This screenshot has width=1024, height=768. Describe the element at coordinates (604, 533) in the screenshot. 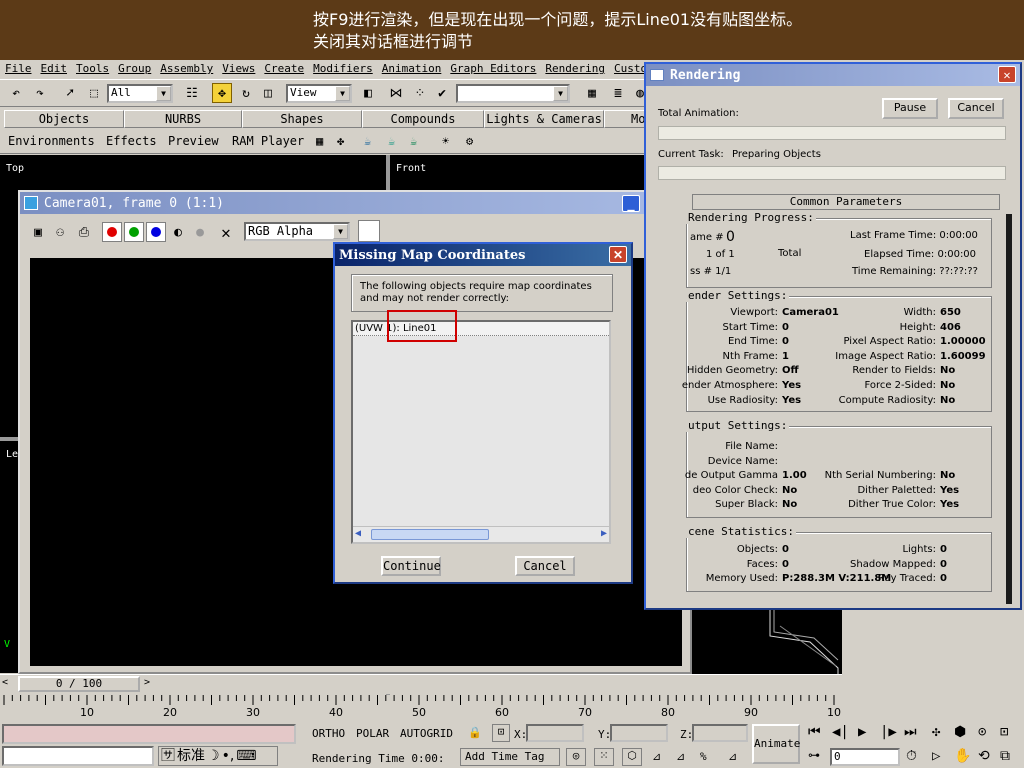

I see `scroll-right-icon: ▶` at that location.